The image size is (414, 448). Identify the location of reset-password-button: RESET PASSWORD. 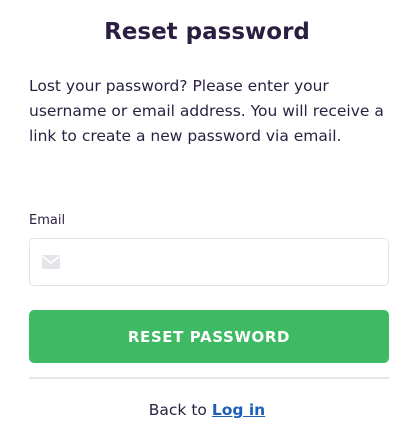
(209, 336).